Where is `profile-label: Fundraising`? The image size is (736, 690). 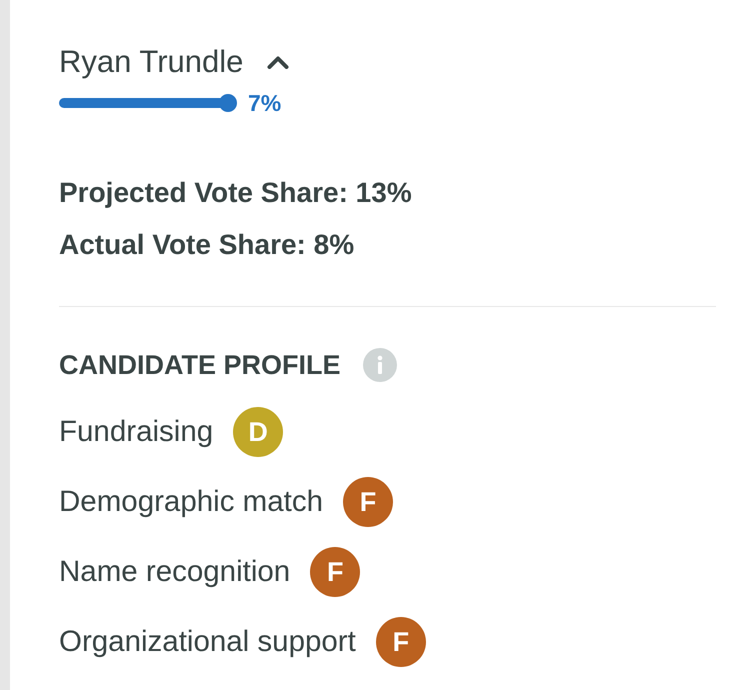 profile-label: Fundraising is located at coordinates (136, 432).